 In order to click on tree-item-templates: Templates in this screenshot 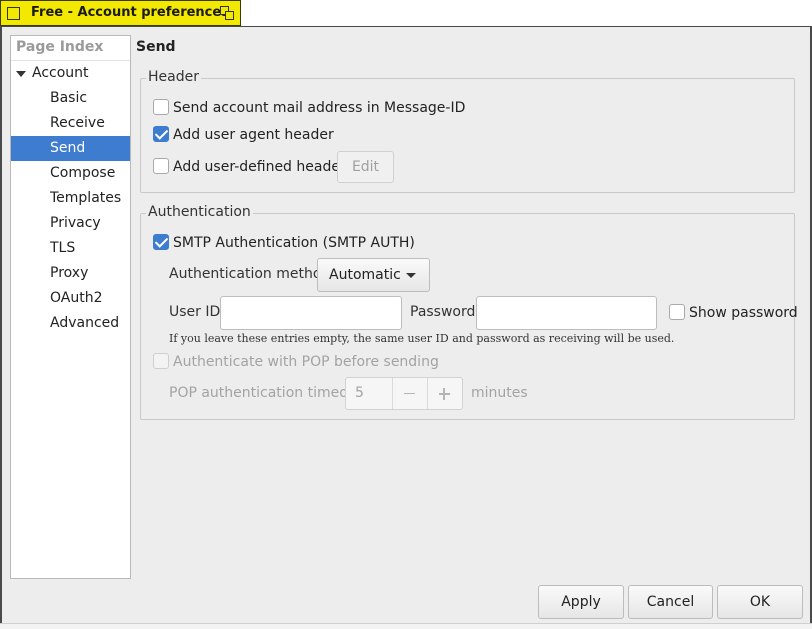, I will do `click(70, 198)`.